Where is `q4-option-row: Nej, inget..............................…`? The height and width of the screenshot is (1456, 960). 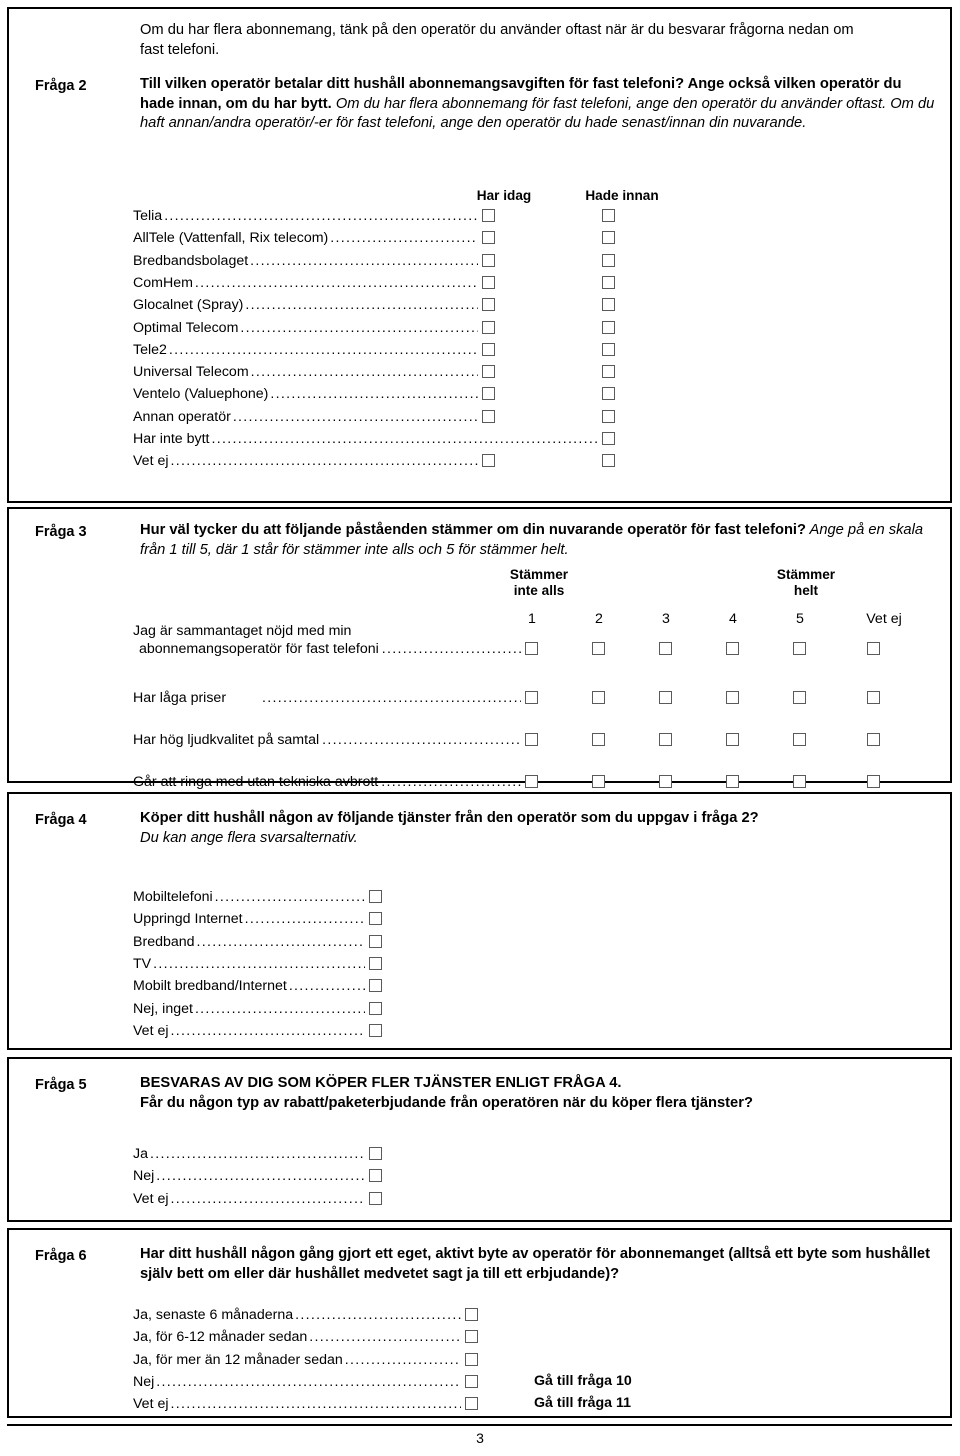
q4-option-row: Nej, inget..............................… is located at coordinates (249, 1009).